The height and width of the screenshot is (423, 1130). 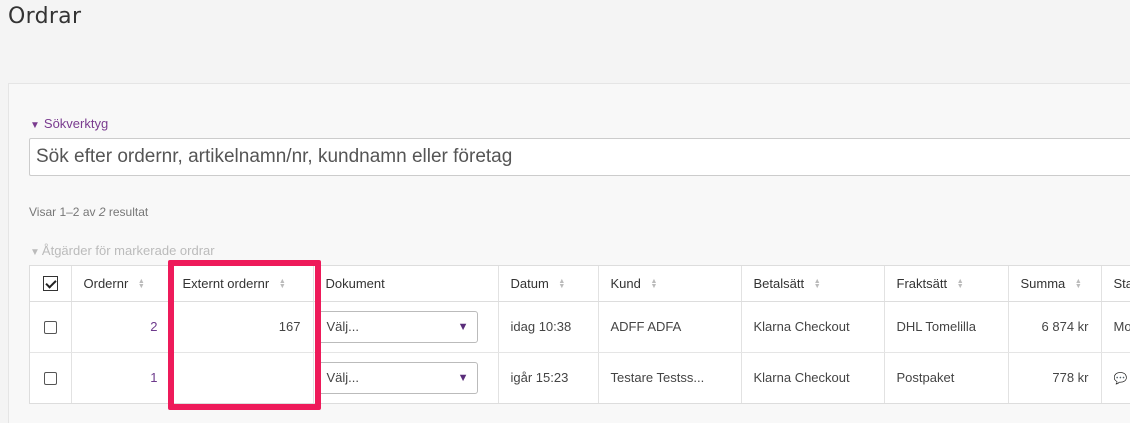 What do you see at coordinates (242, 377) in the screenshot?
I see `external-ordernr-cell` at bounding box center [242, 377].